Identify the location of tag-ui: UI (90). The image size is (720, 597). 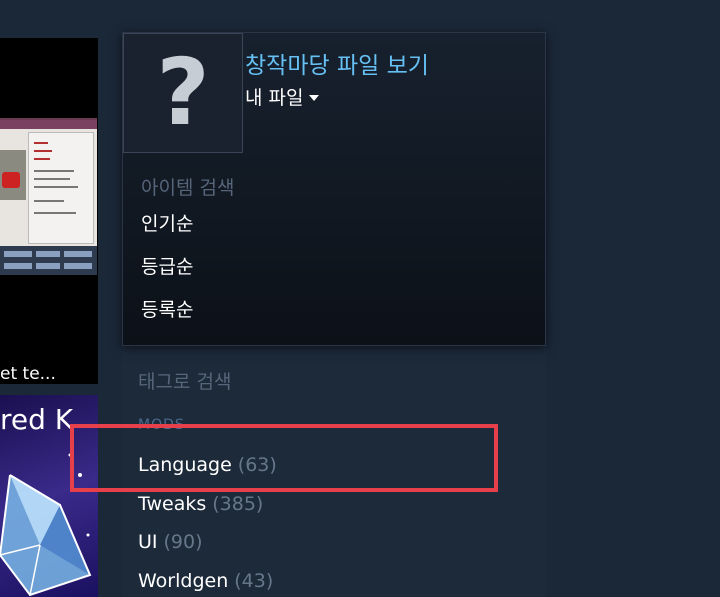
(170, 542).